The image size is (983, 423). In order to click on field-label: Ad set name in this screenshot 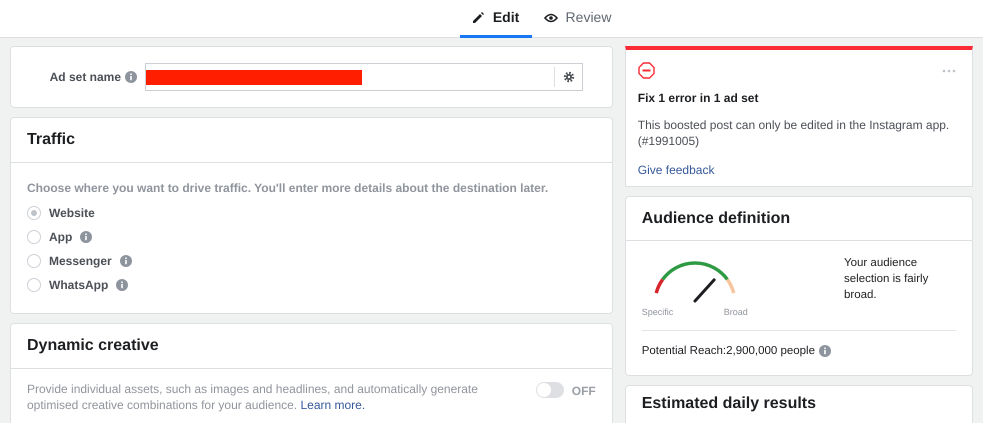, I will do `click(85, 77)`.